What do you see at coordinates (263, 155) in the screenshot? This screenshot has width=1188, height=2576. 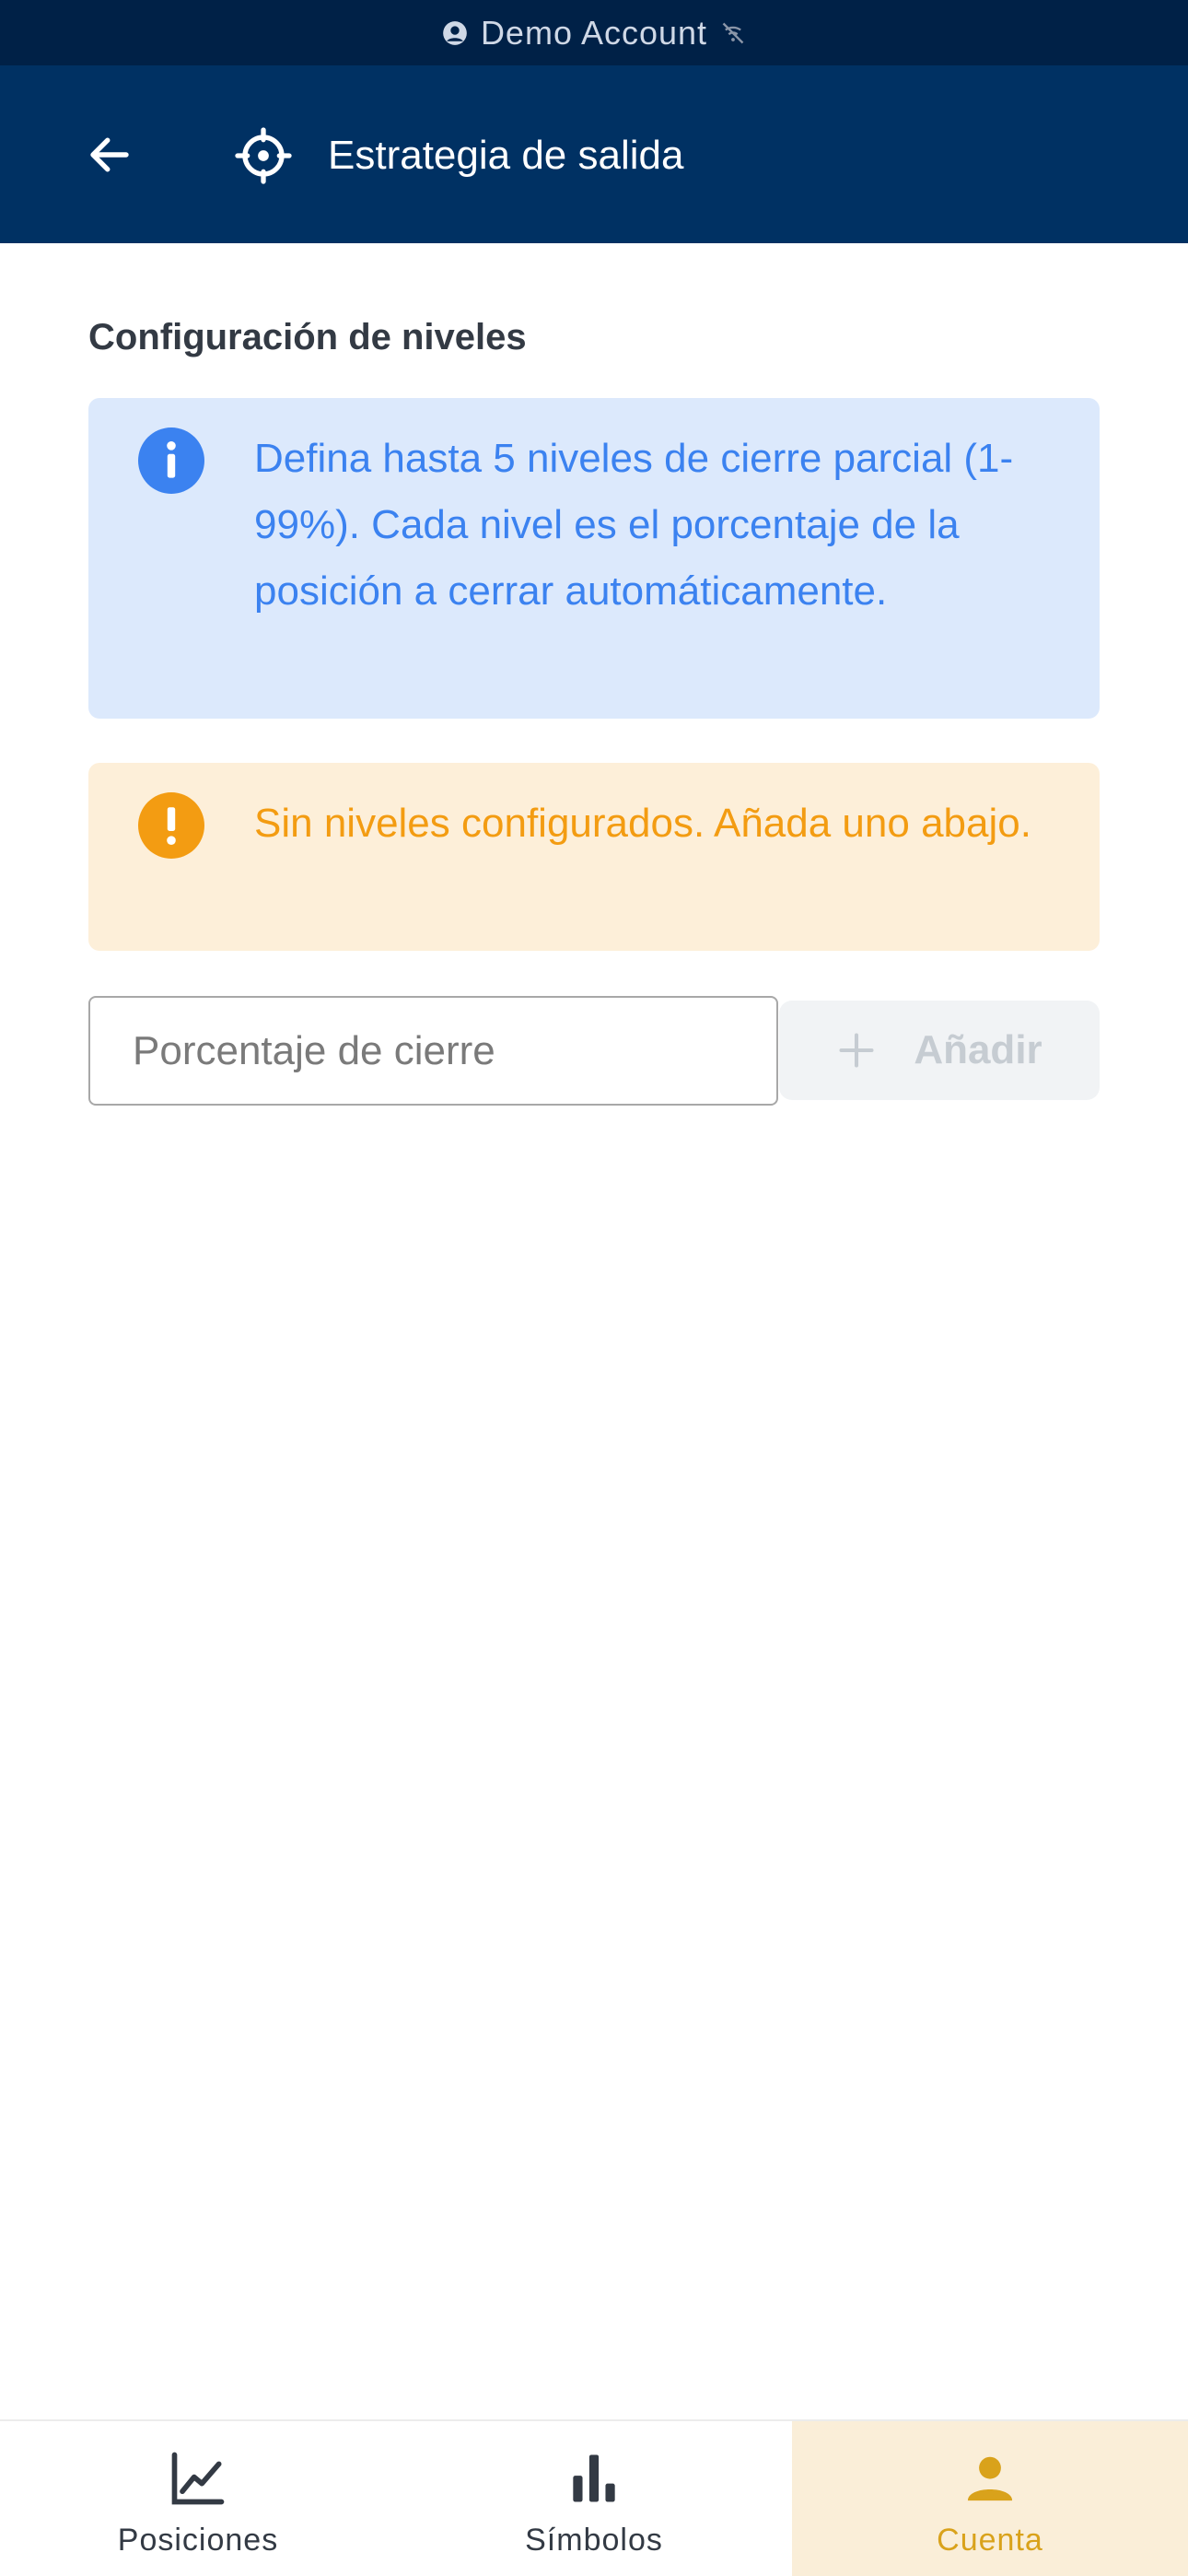 I see `crosshair-icon` at bounding box center [263, 155].